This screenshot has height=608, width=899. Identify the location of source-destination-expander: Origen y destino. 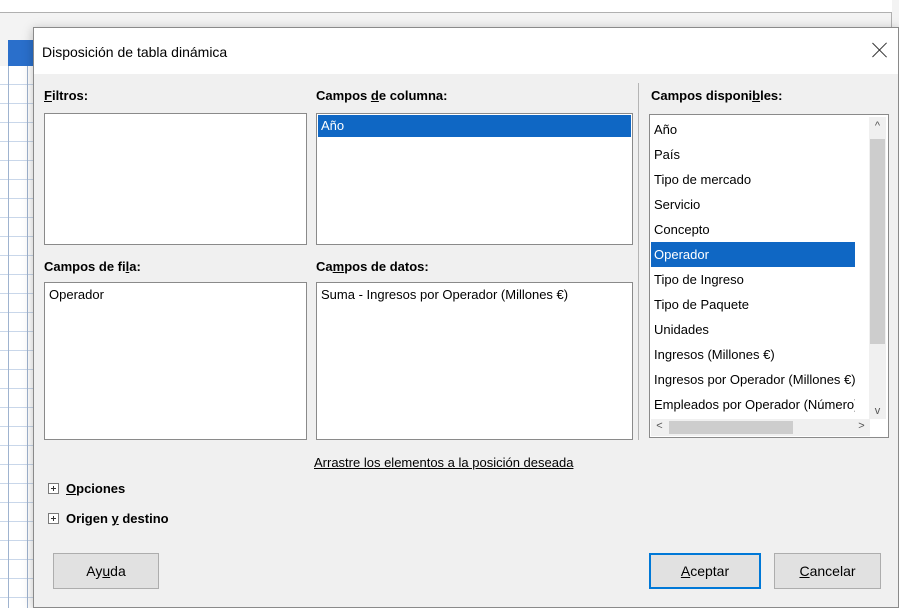
(108, 518).